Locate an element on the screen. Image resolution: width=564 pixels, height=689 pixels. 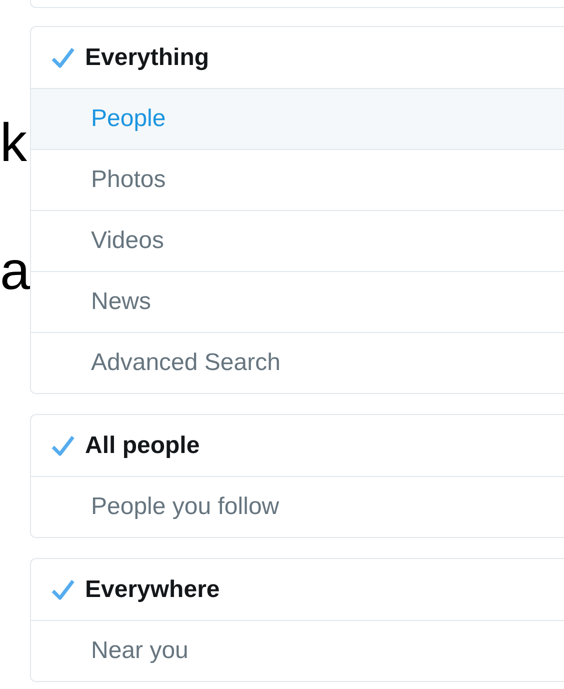
menu-item: Near you is located at coordinates (297, 650).